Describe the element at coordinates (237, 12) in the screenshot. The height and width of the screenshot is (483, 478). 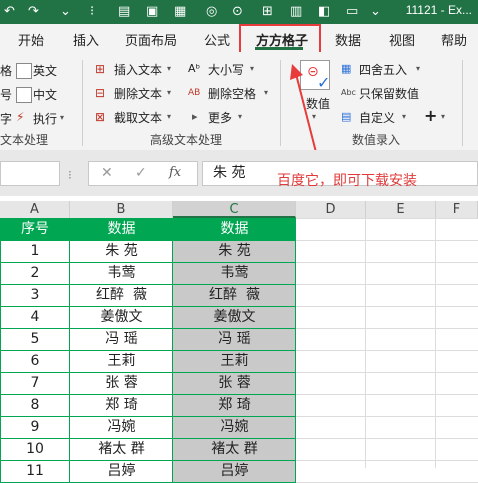
I see `search-icon: ⊙` at that location.